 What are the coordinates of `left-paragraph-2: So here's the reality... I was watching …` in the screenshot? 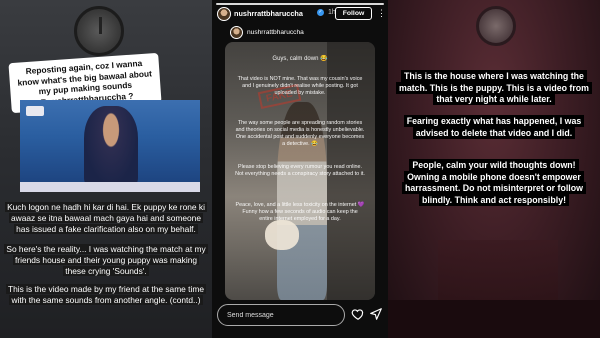 It's located at (106, 260).